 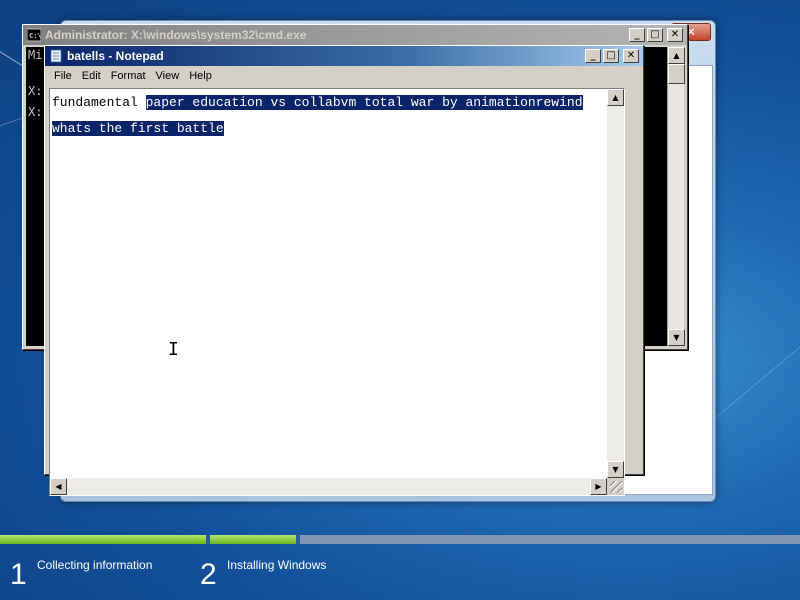 I want to click on step-number: 1, so click(x=18, y=574).